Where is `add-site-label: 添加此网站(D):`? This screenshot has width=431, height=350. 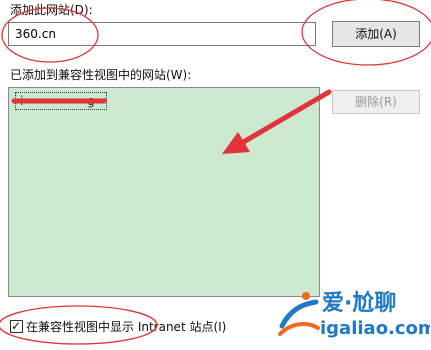
add-site-label: 添加此网站(D): is located at coordinates (51, 10).